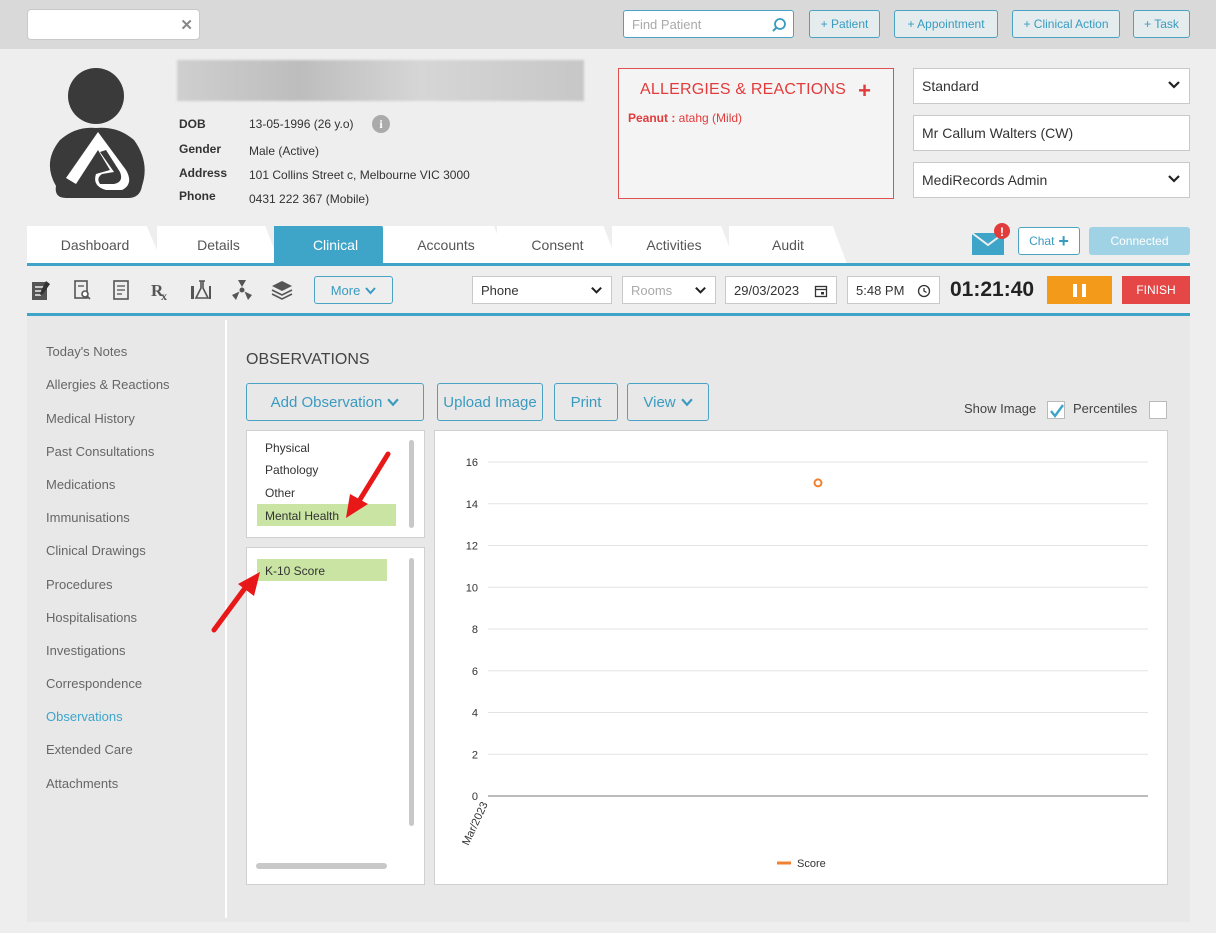 Image resolution: width=1216 pixels, height=933 pixels. What do you see at coordinates (96, 550) in the screenshot?
I see `sidebar-item-clinical-drawings: Clinical Drawings` at bounding box center [96, 550].